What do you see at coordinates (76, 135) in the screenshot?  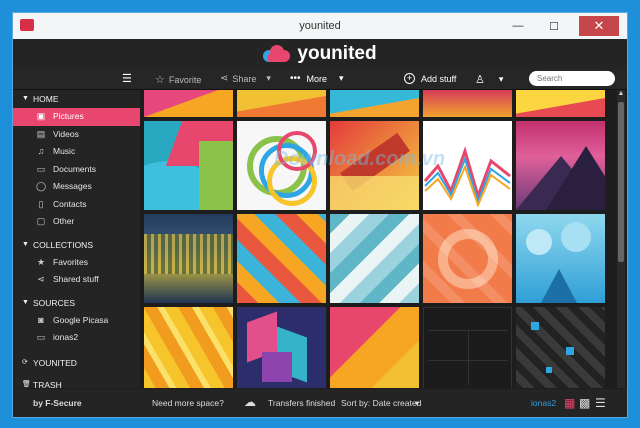 I see `sidebar-item-videos: ▤ Videos` at bounding box center [76, 135].